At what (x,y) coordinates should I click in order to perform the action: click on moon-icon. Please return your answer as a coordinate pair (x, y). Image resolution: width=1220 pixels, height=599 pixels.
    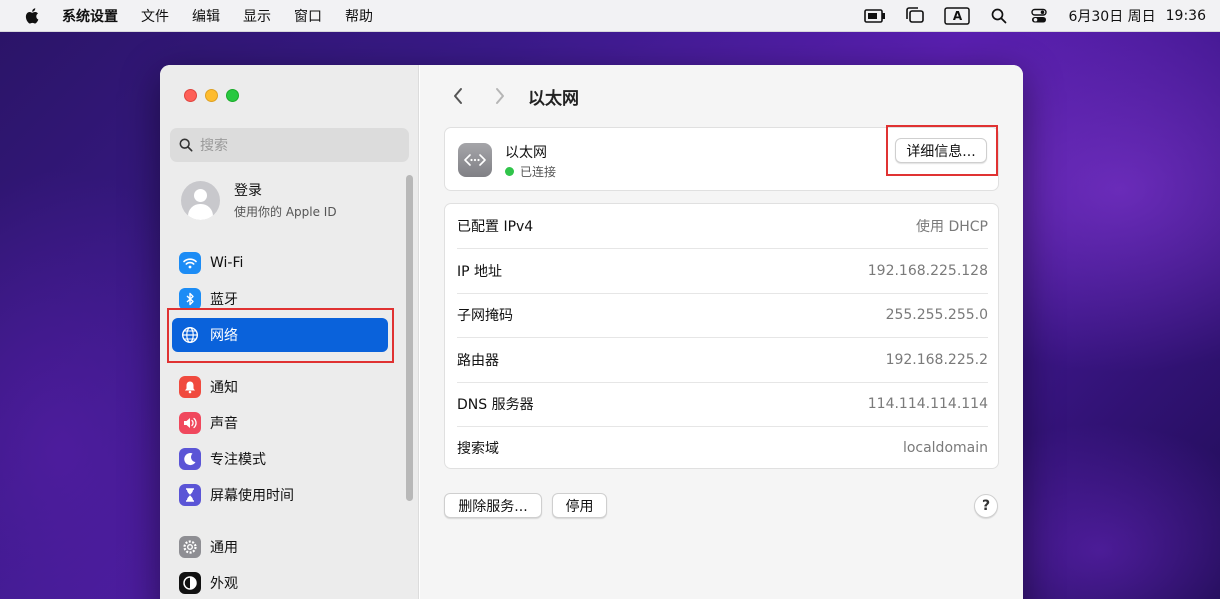
    Looking at the image, I should click on (190, 459).